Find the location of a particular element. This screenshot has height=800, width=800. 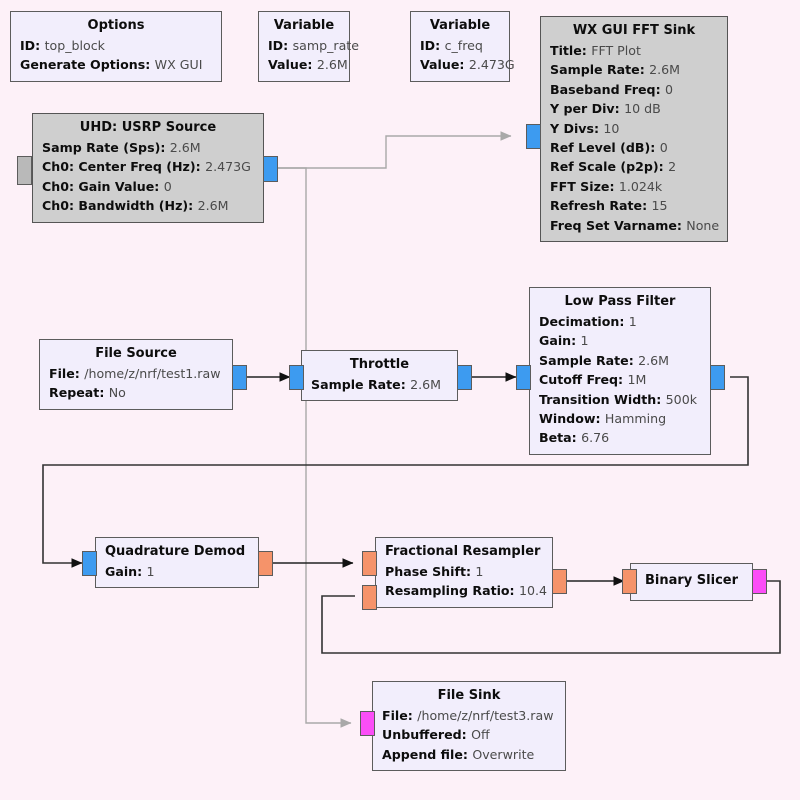

block-throttle: Throttle Sample Rate: 2.6M is located at coordinates (379, 376).